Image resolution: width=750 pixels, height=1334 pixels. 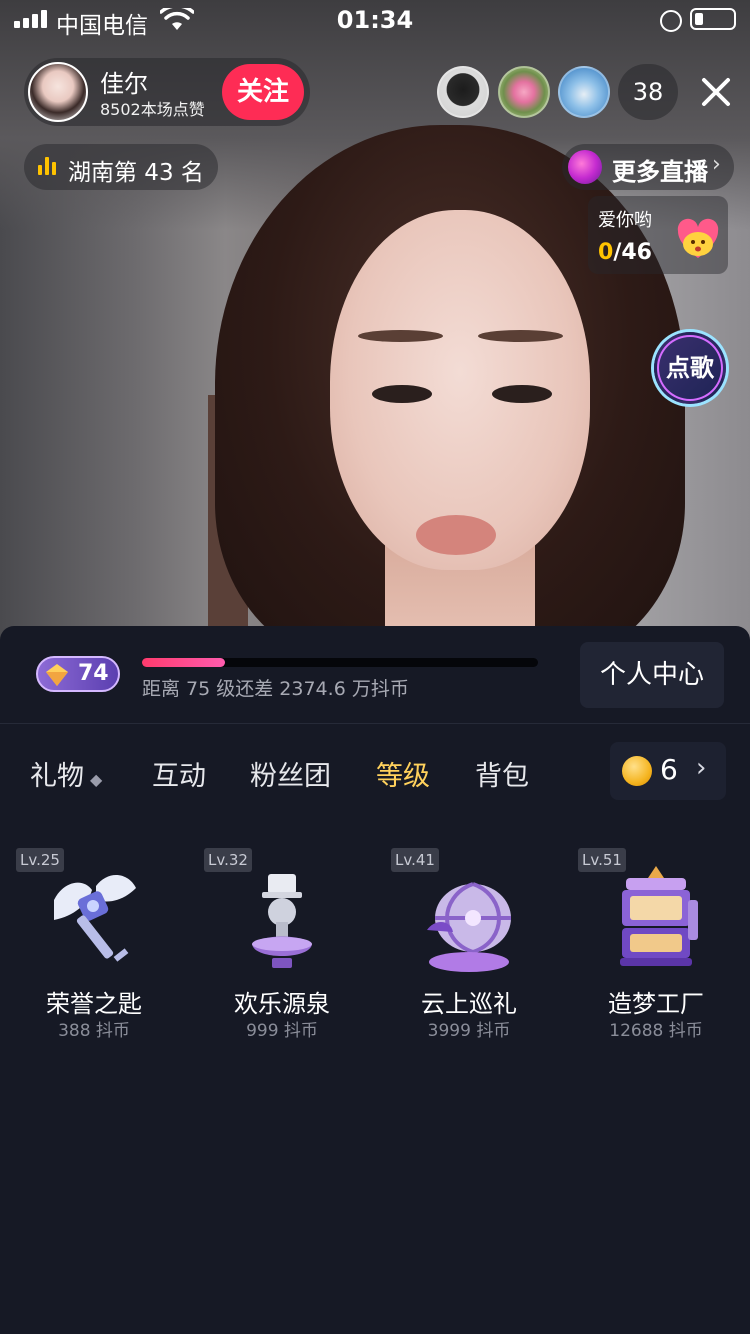 I want to click on love-task-total: /46, so click(x=632, y=252).